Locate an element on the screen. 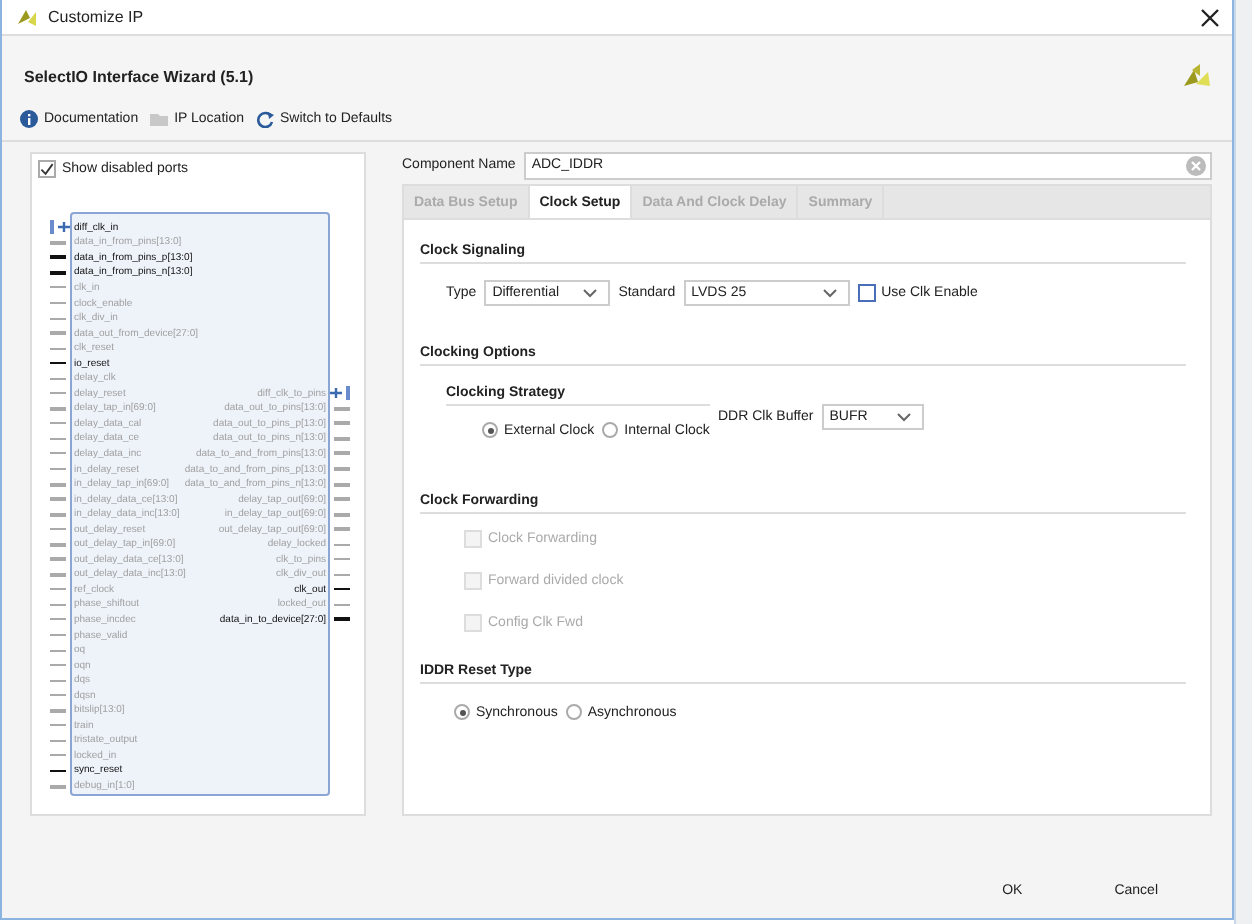 The image size is (1252, 924). close-icon is located at coordinates (1210, 17).